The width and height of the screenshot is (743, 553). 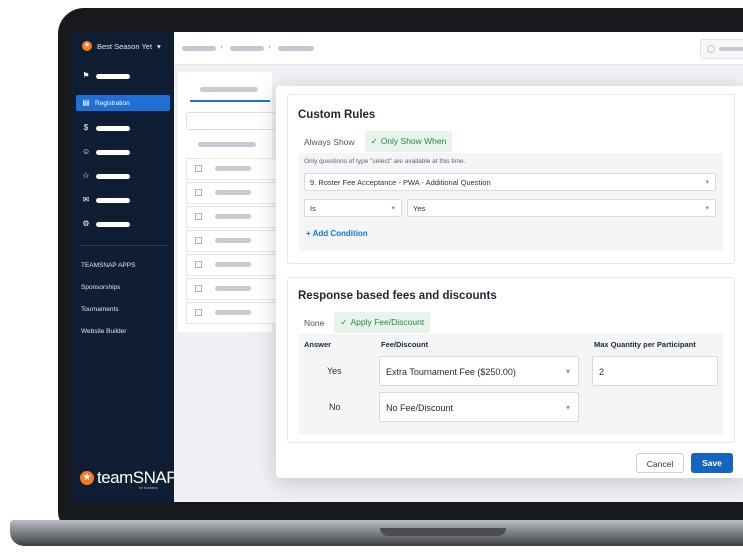 I want to click on document-icon: ▤, so click(x=86, y=102).